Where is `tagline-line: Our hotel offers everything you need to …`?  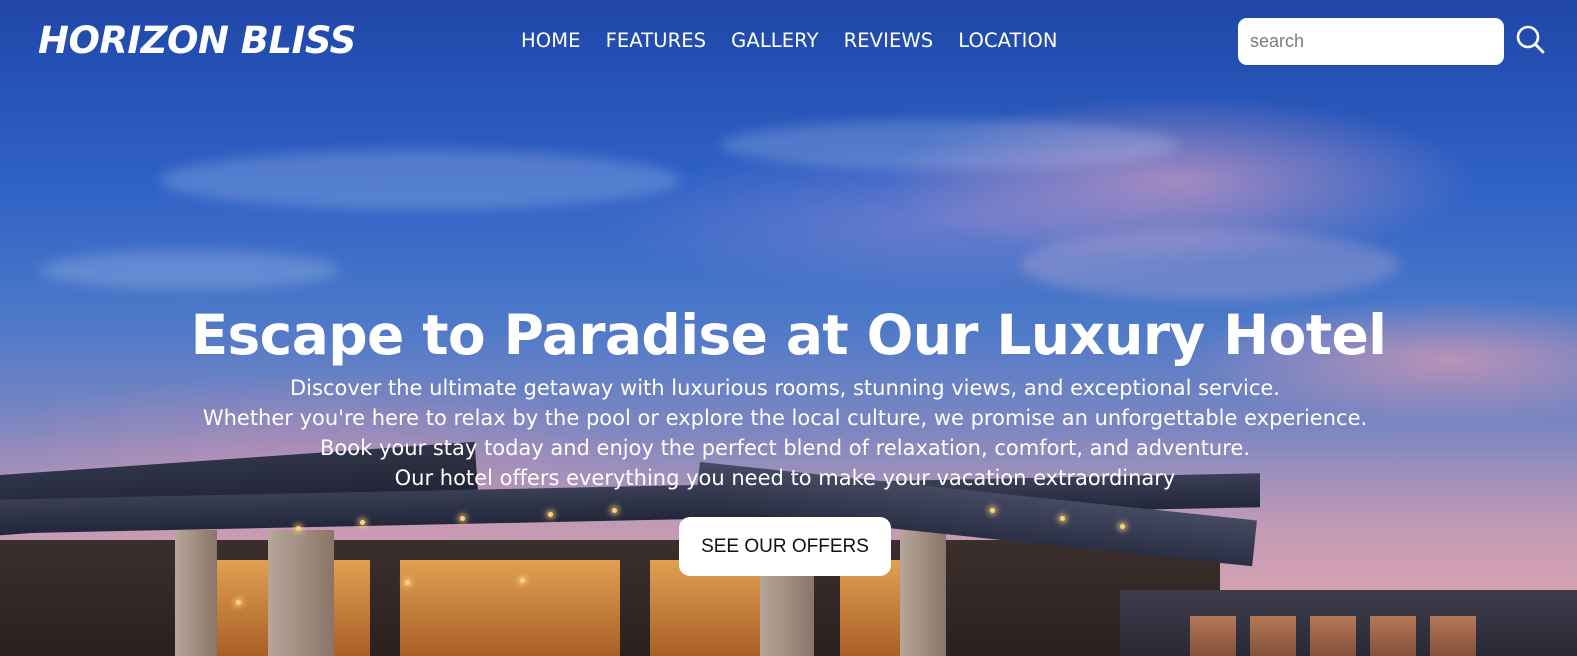 tagline-line: Our hotel offers everything you need to … is located at coordinates (785, 478).